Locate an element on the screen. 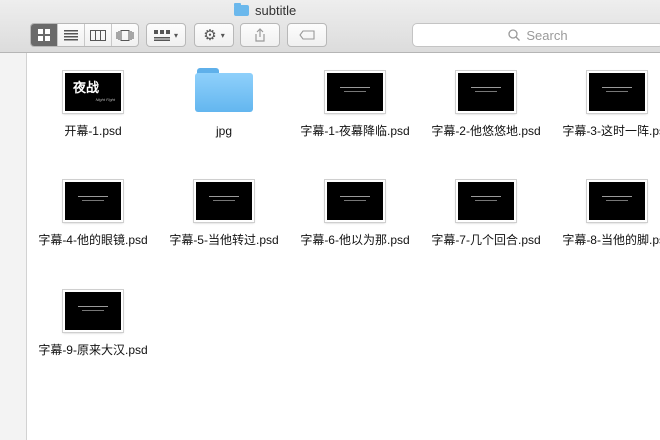  file-name: 字幕-2-他悠悠地.psd is located at coordinates (486, 131).